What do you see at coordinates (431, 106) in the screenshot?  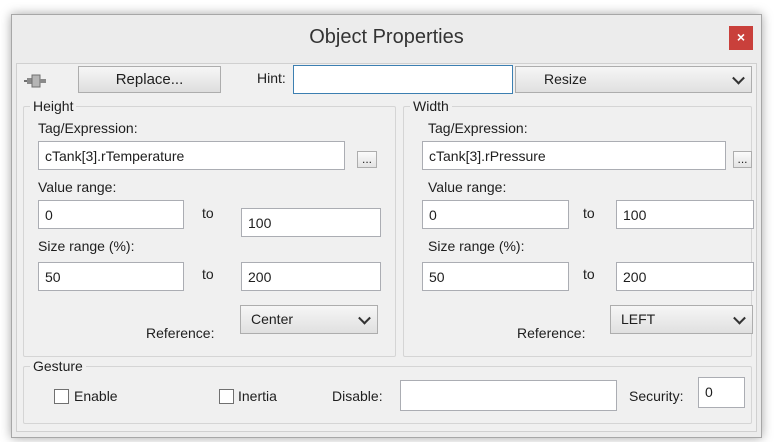 I see `width-group-label: Width` at bounding box center [431, 106].